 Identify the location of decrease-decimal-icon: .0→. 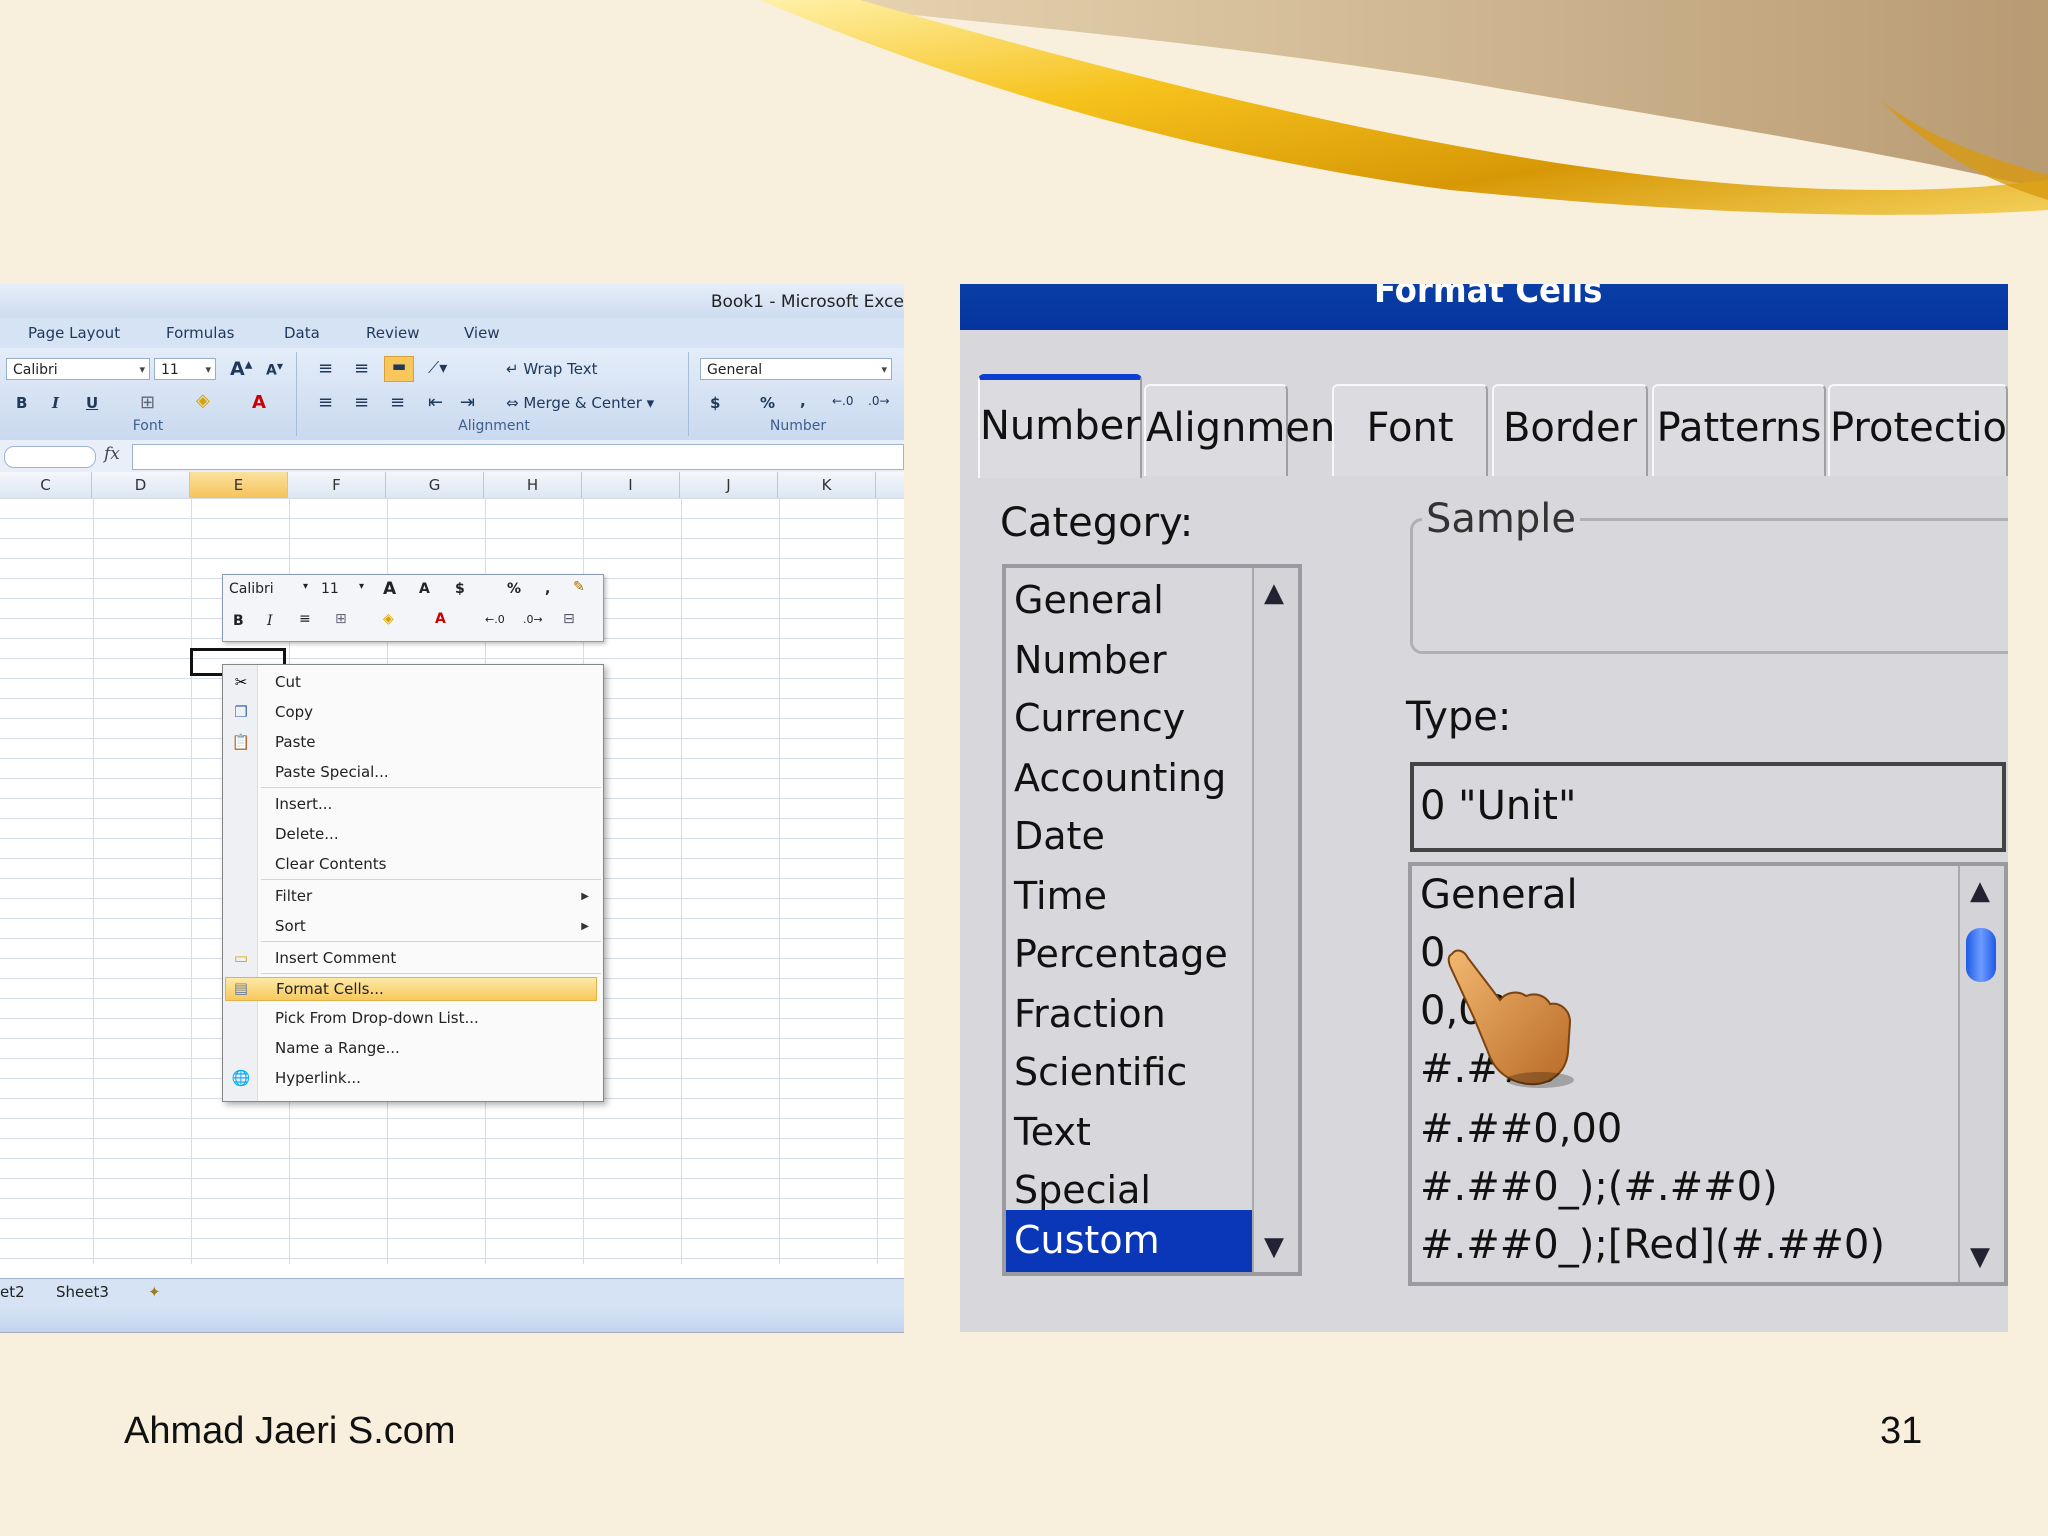
(879, 401).